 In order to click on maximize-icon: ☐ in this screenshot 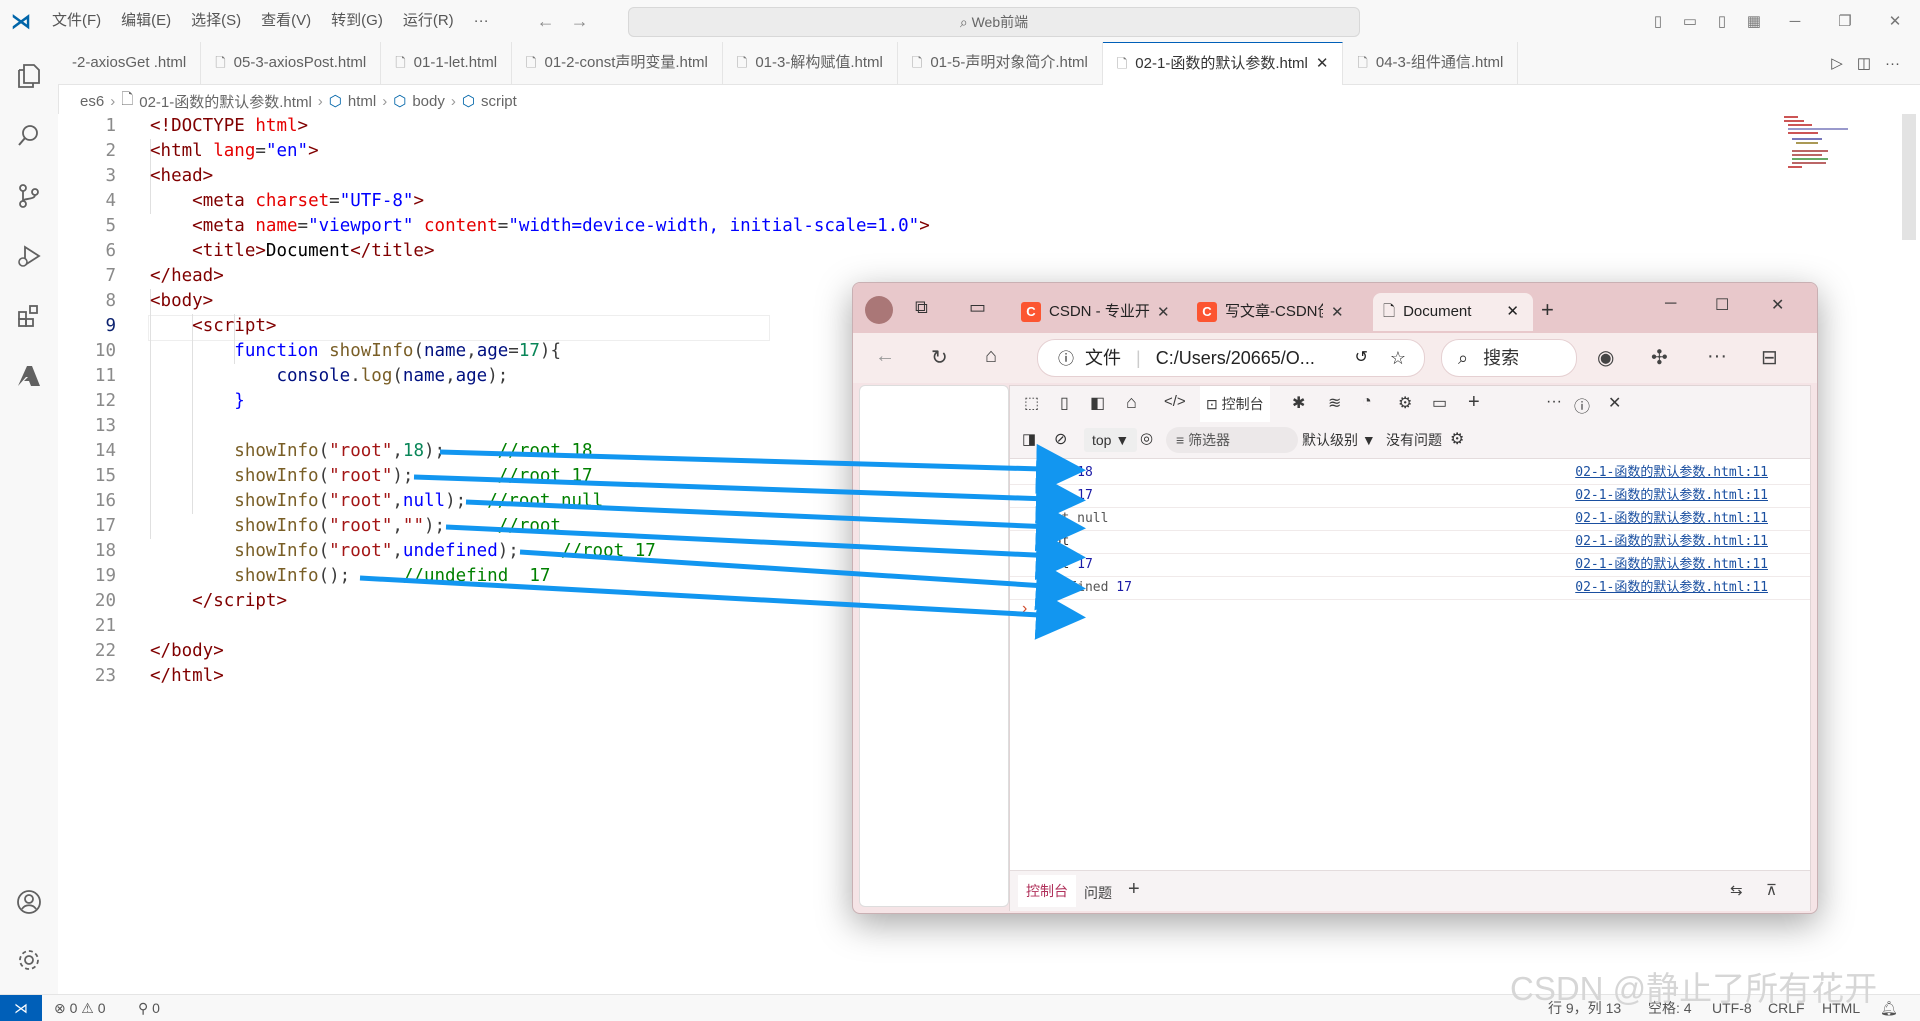, I will do `click(1722, 305)`.